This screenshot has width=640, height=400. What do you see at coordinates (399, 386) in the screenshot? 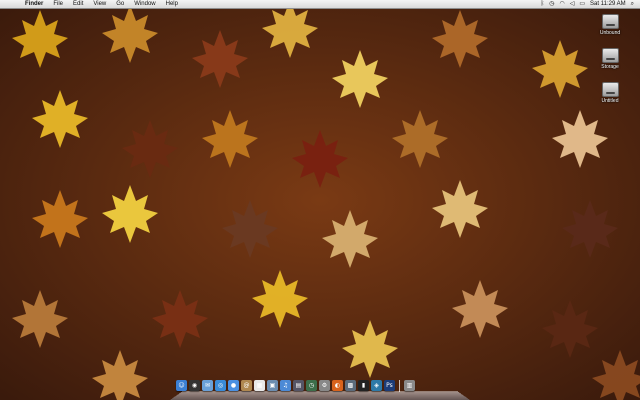
I see `dock-separator` at bounding box center [399, 386].